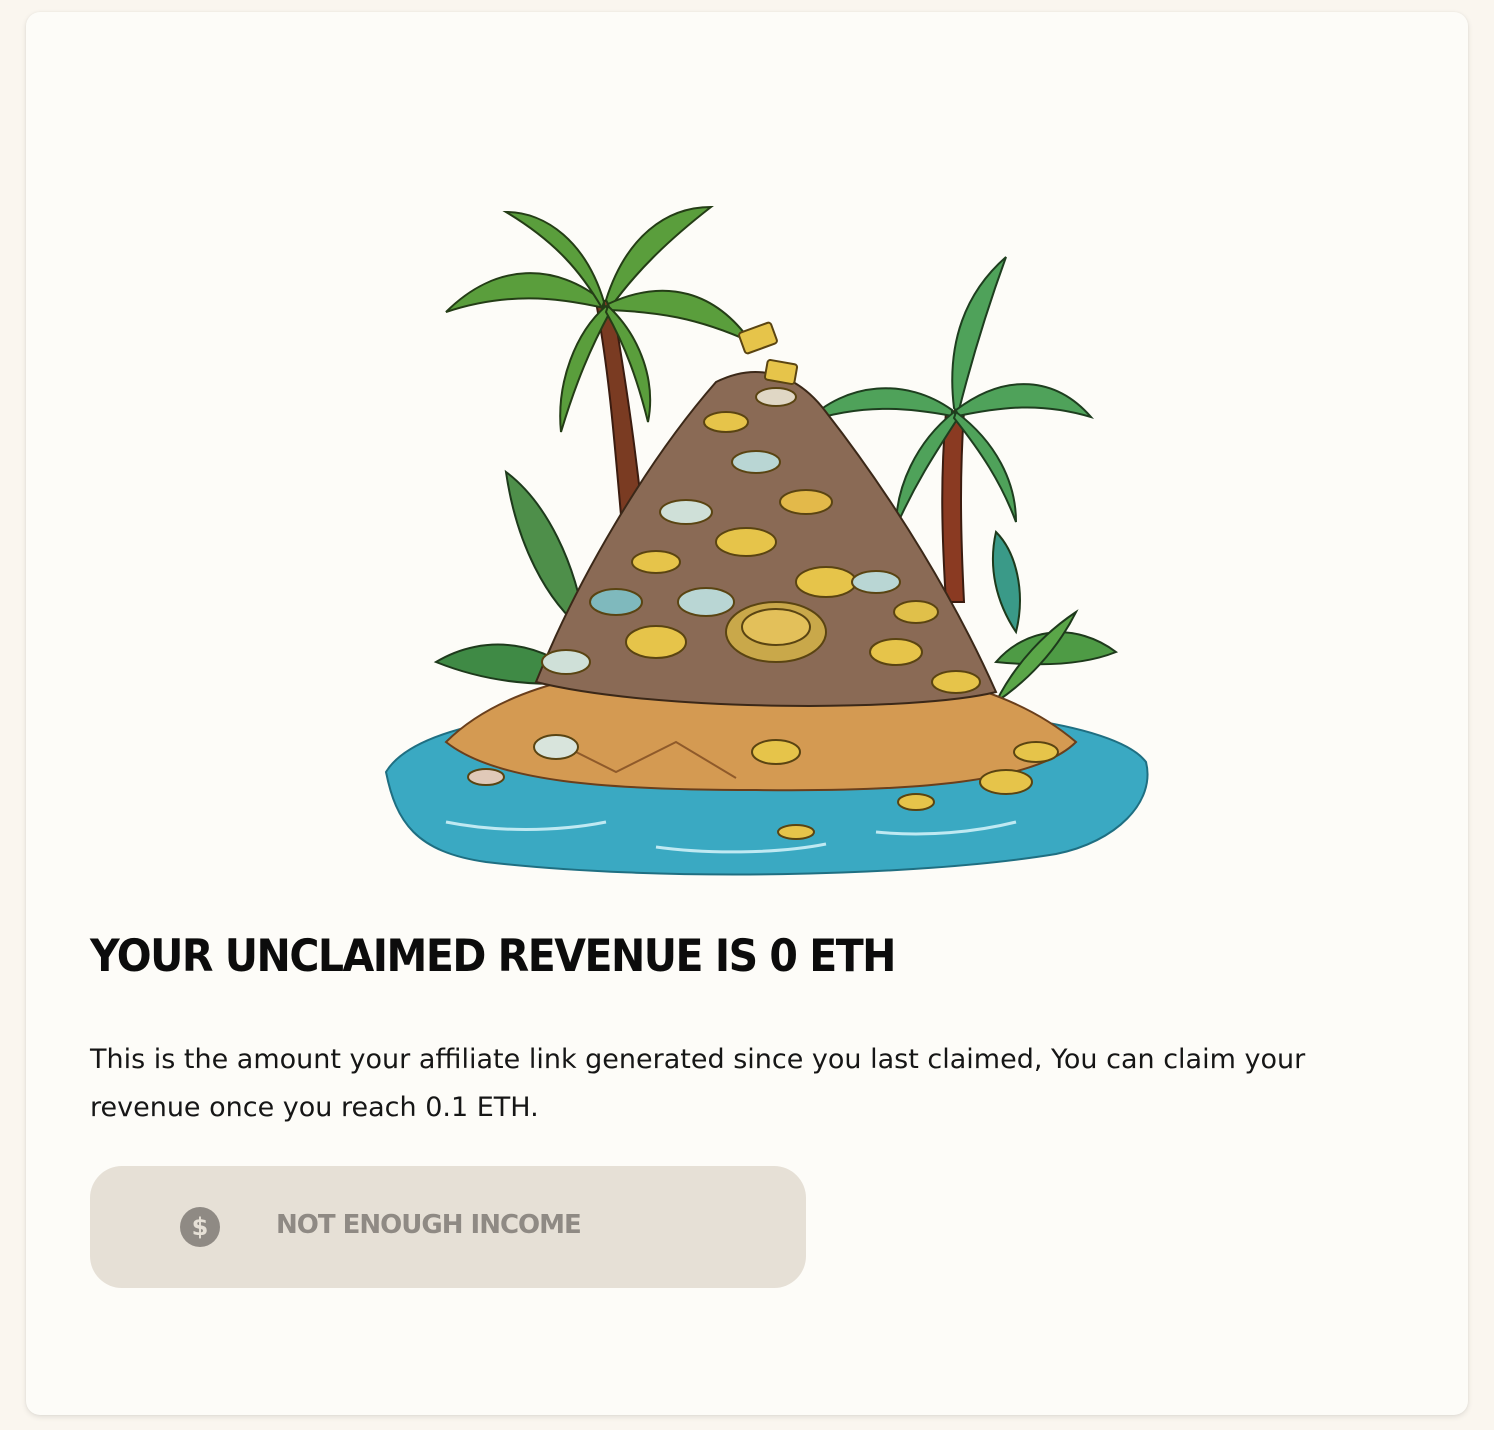 The image size is (1494, 1430). What do you see at coordinates (493, 956) in the screenshot?
I see `page-title: YOUR UNCLAIMED REVENUE IS 0 ETH` at bounding box center [493, 956].